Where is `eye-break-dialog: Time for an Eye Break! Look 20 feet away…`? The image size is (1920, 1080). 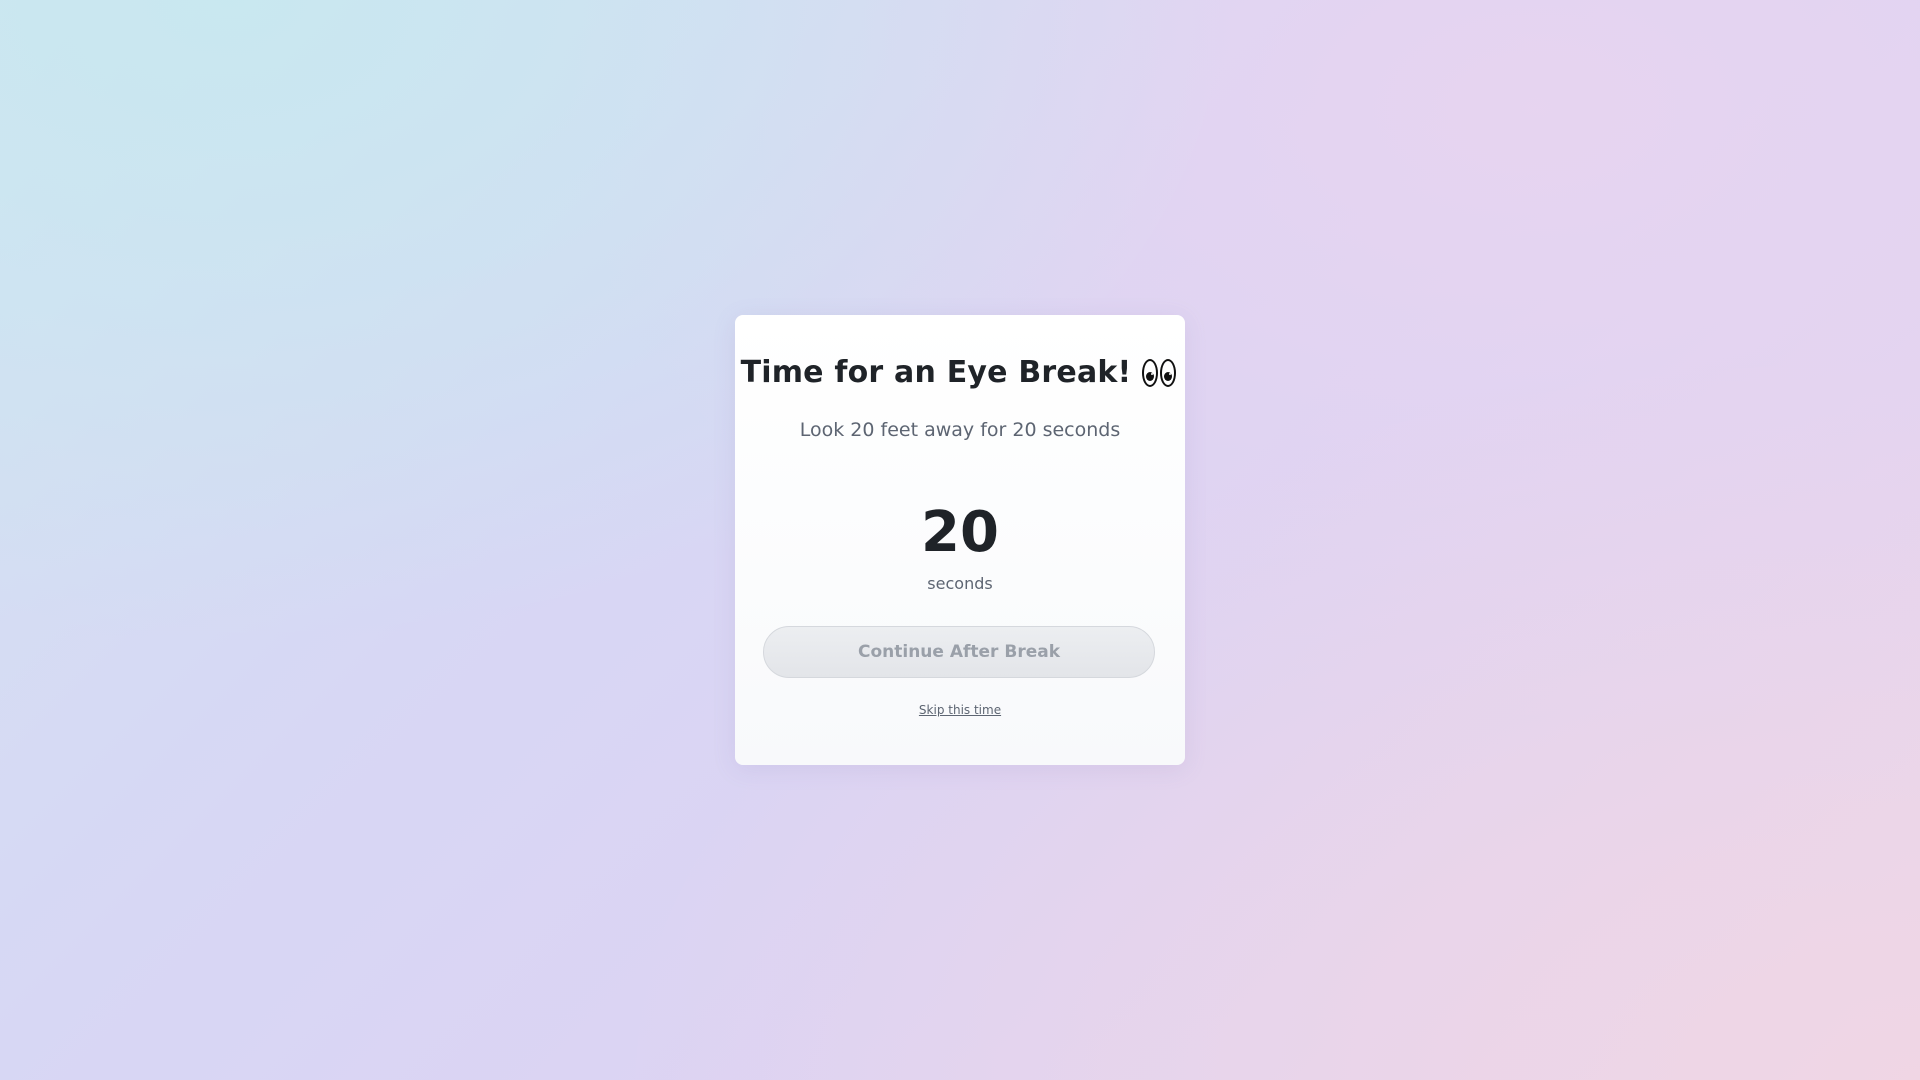
eye-break-dialog: Time for an Eye Break! Look 20 feet away… is located at coordinates (960, 540).